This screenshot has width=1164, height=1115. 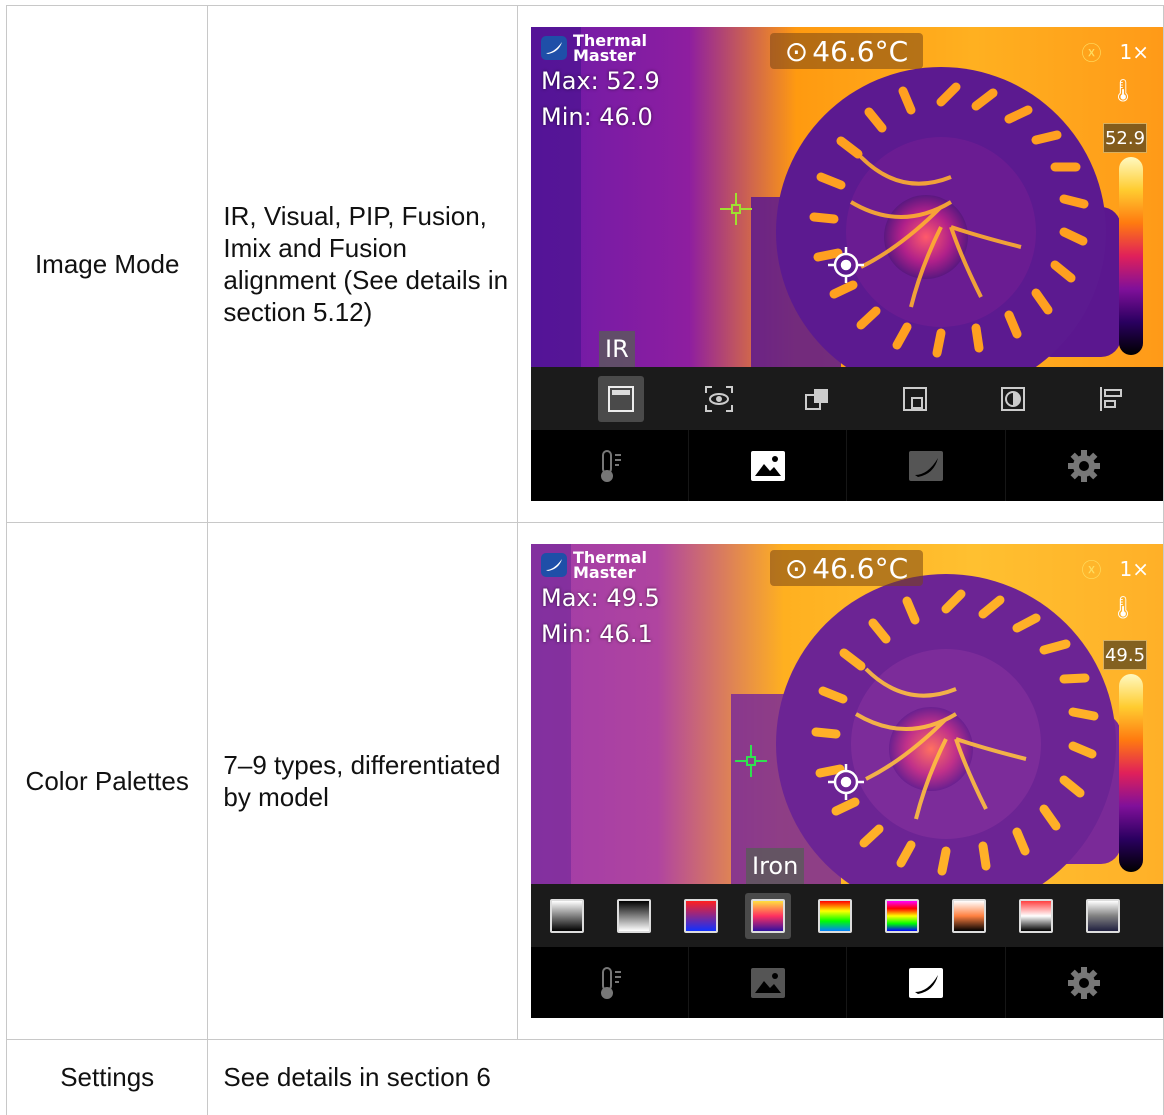 I want to click on pip-mode-button, so click(x=817, y=399).